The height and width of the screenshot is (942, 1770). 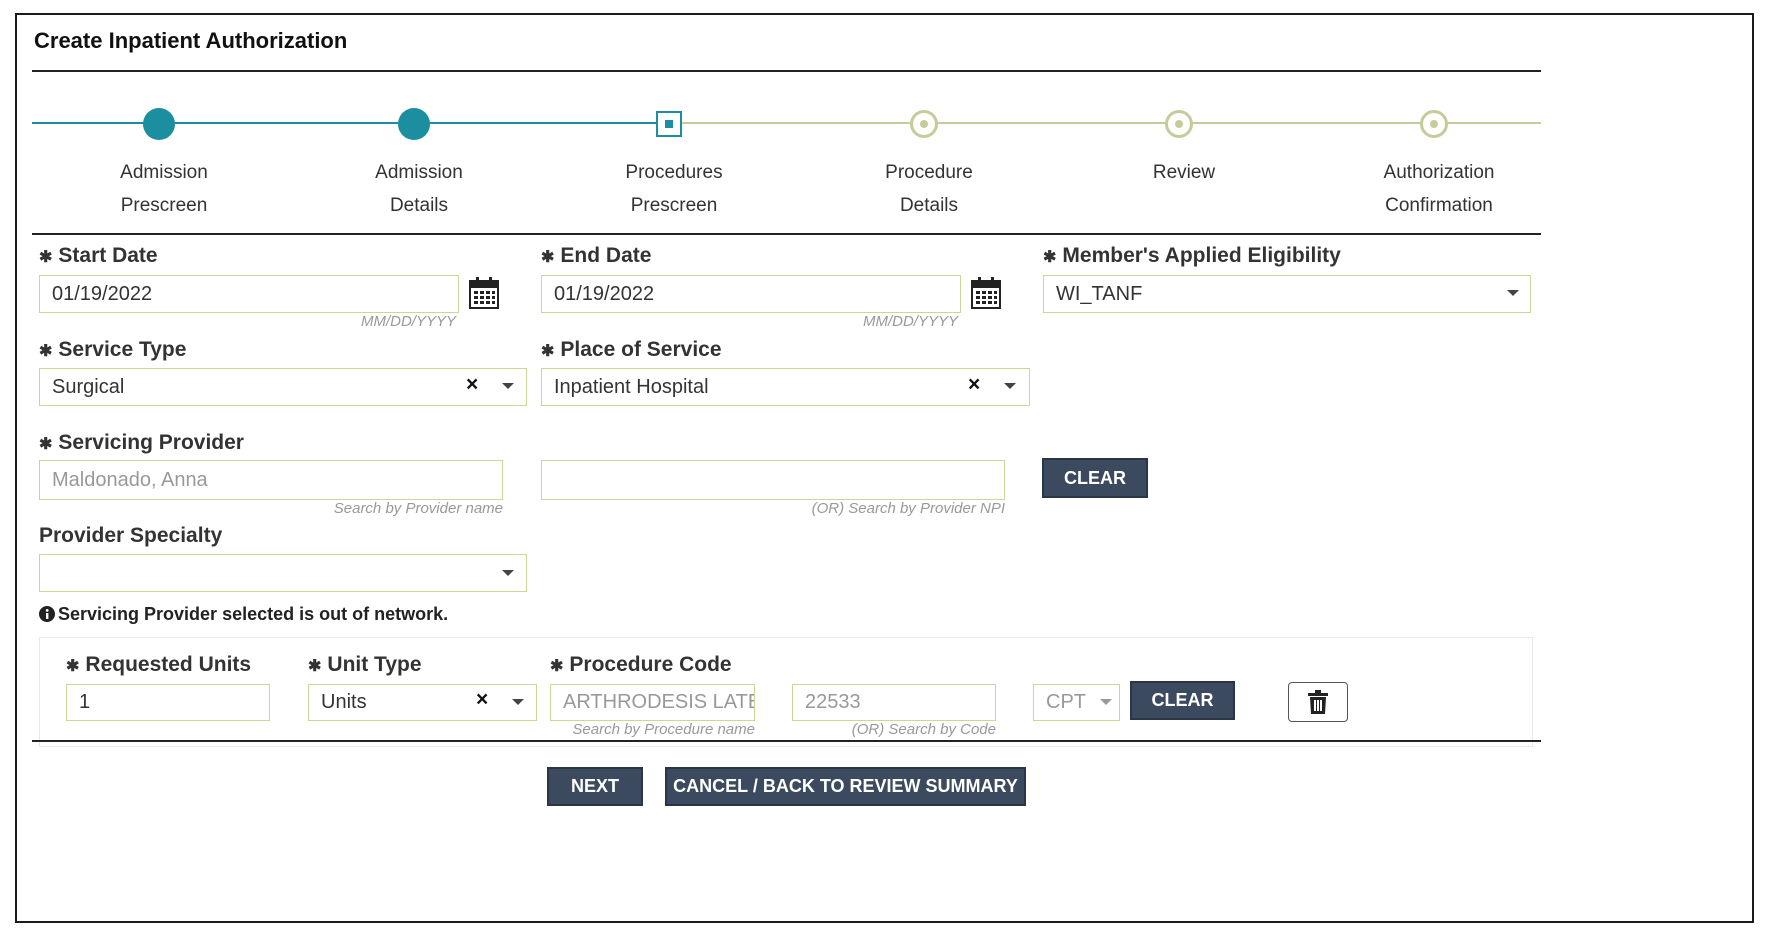 I want to click on place-of-service-label: ✱ Place of Service, so click(x=631, y=350).